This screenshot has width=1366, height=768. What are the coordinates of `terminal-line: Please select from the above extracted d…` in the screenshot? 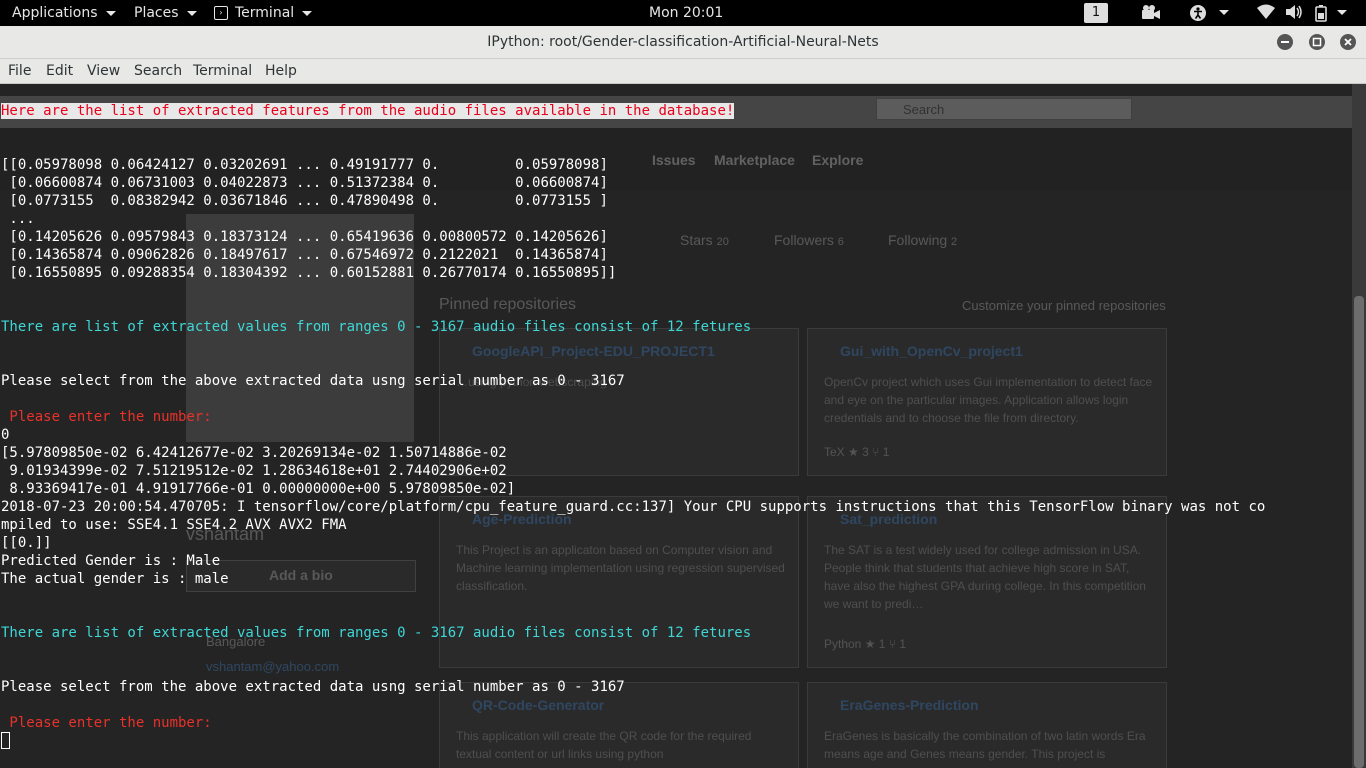 It's located at (313, 381).